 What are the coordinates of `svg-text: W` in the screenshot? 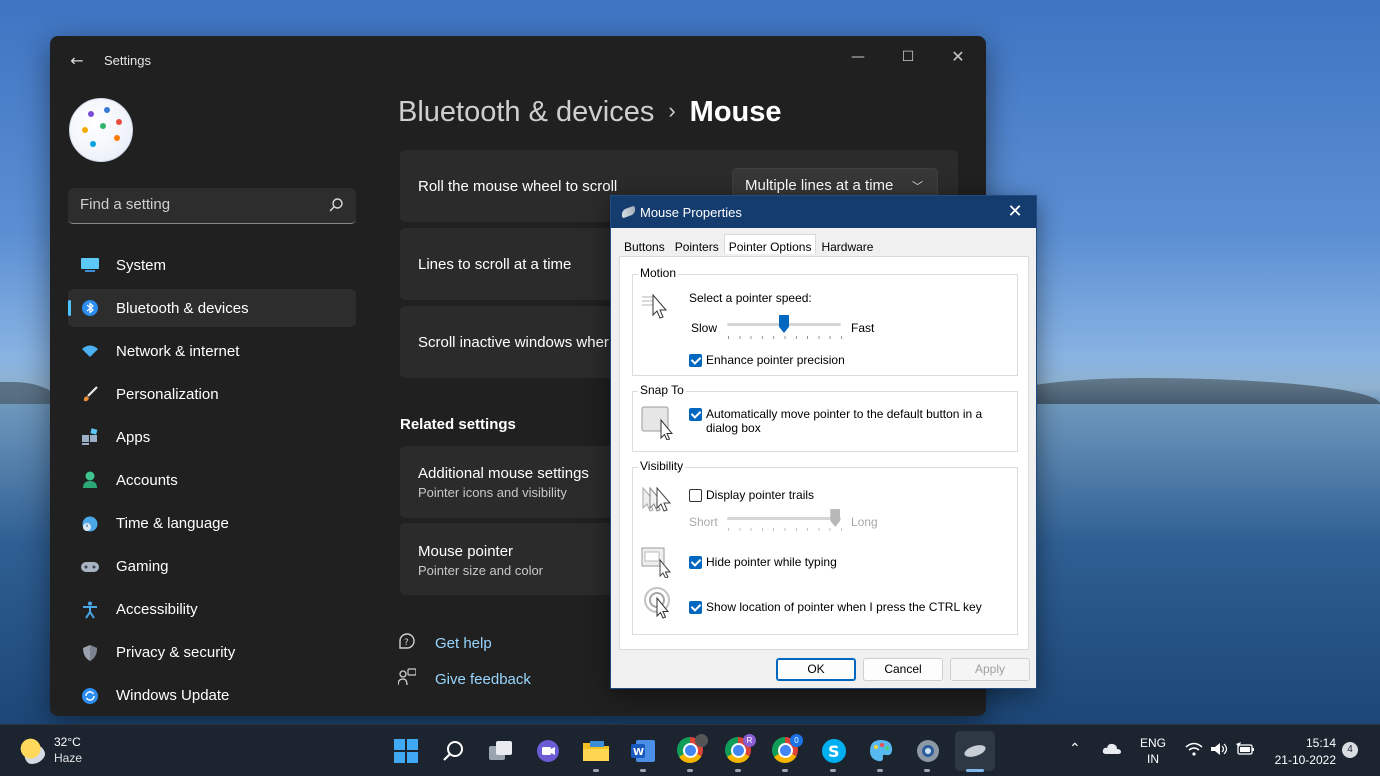 It's located at (638, 752).